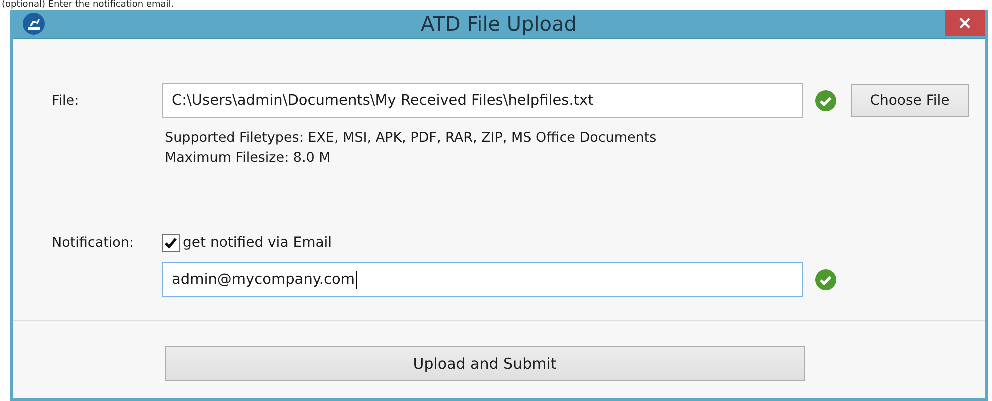 This screenshot has height=401, width=992. What do you see at coordinates (485, 363) in the screenshot?
I see `upload-submit-button: Upload and Submit` at bounding box center [485, 363].